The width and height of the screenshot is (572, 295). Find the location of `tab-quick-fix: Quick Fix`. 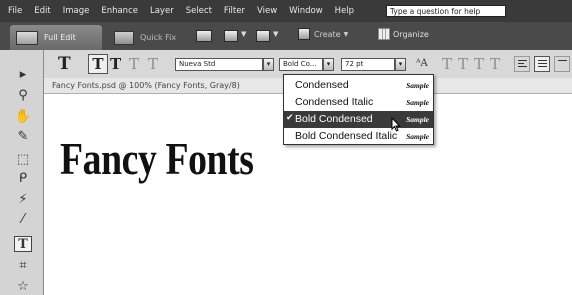

tab-quick-fix: Quick Fix is located at coordinates (148, 37).